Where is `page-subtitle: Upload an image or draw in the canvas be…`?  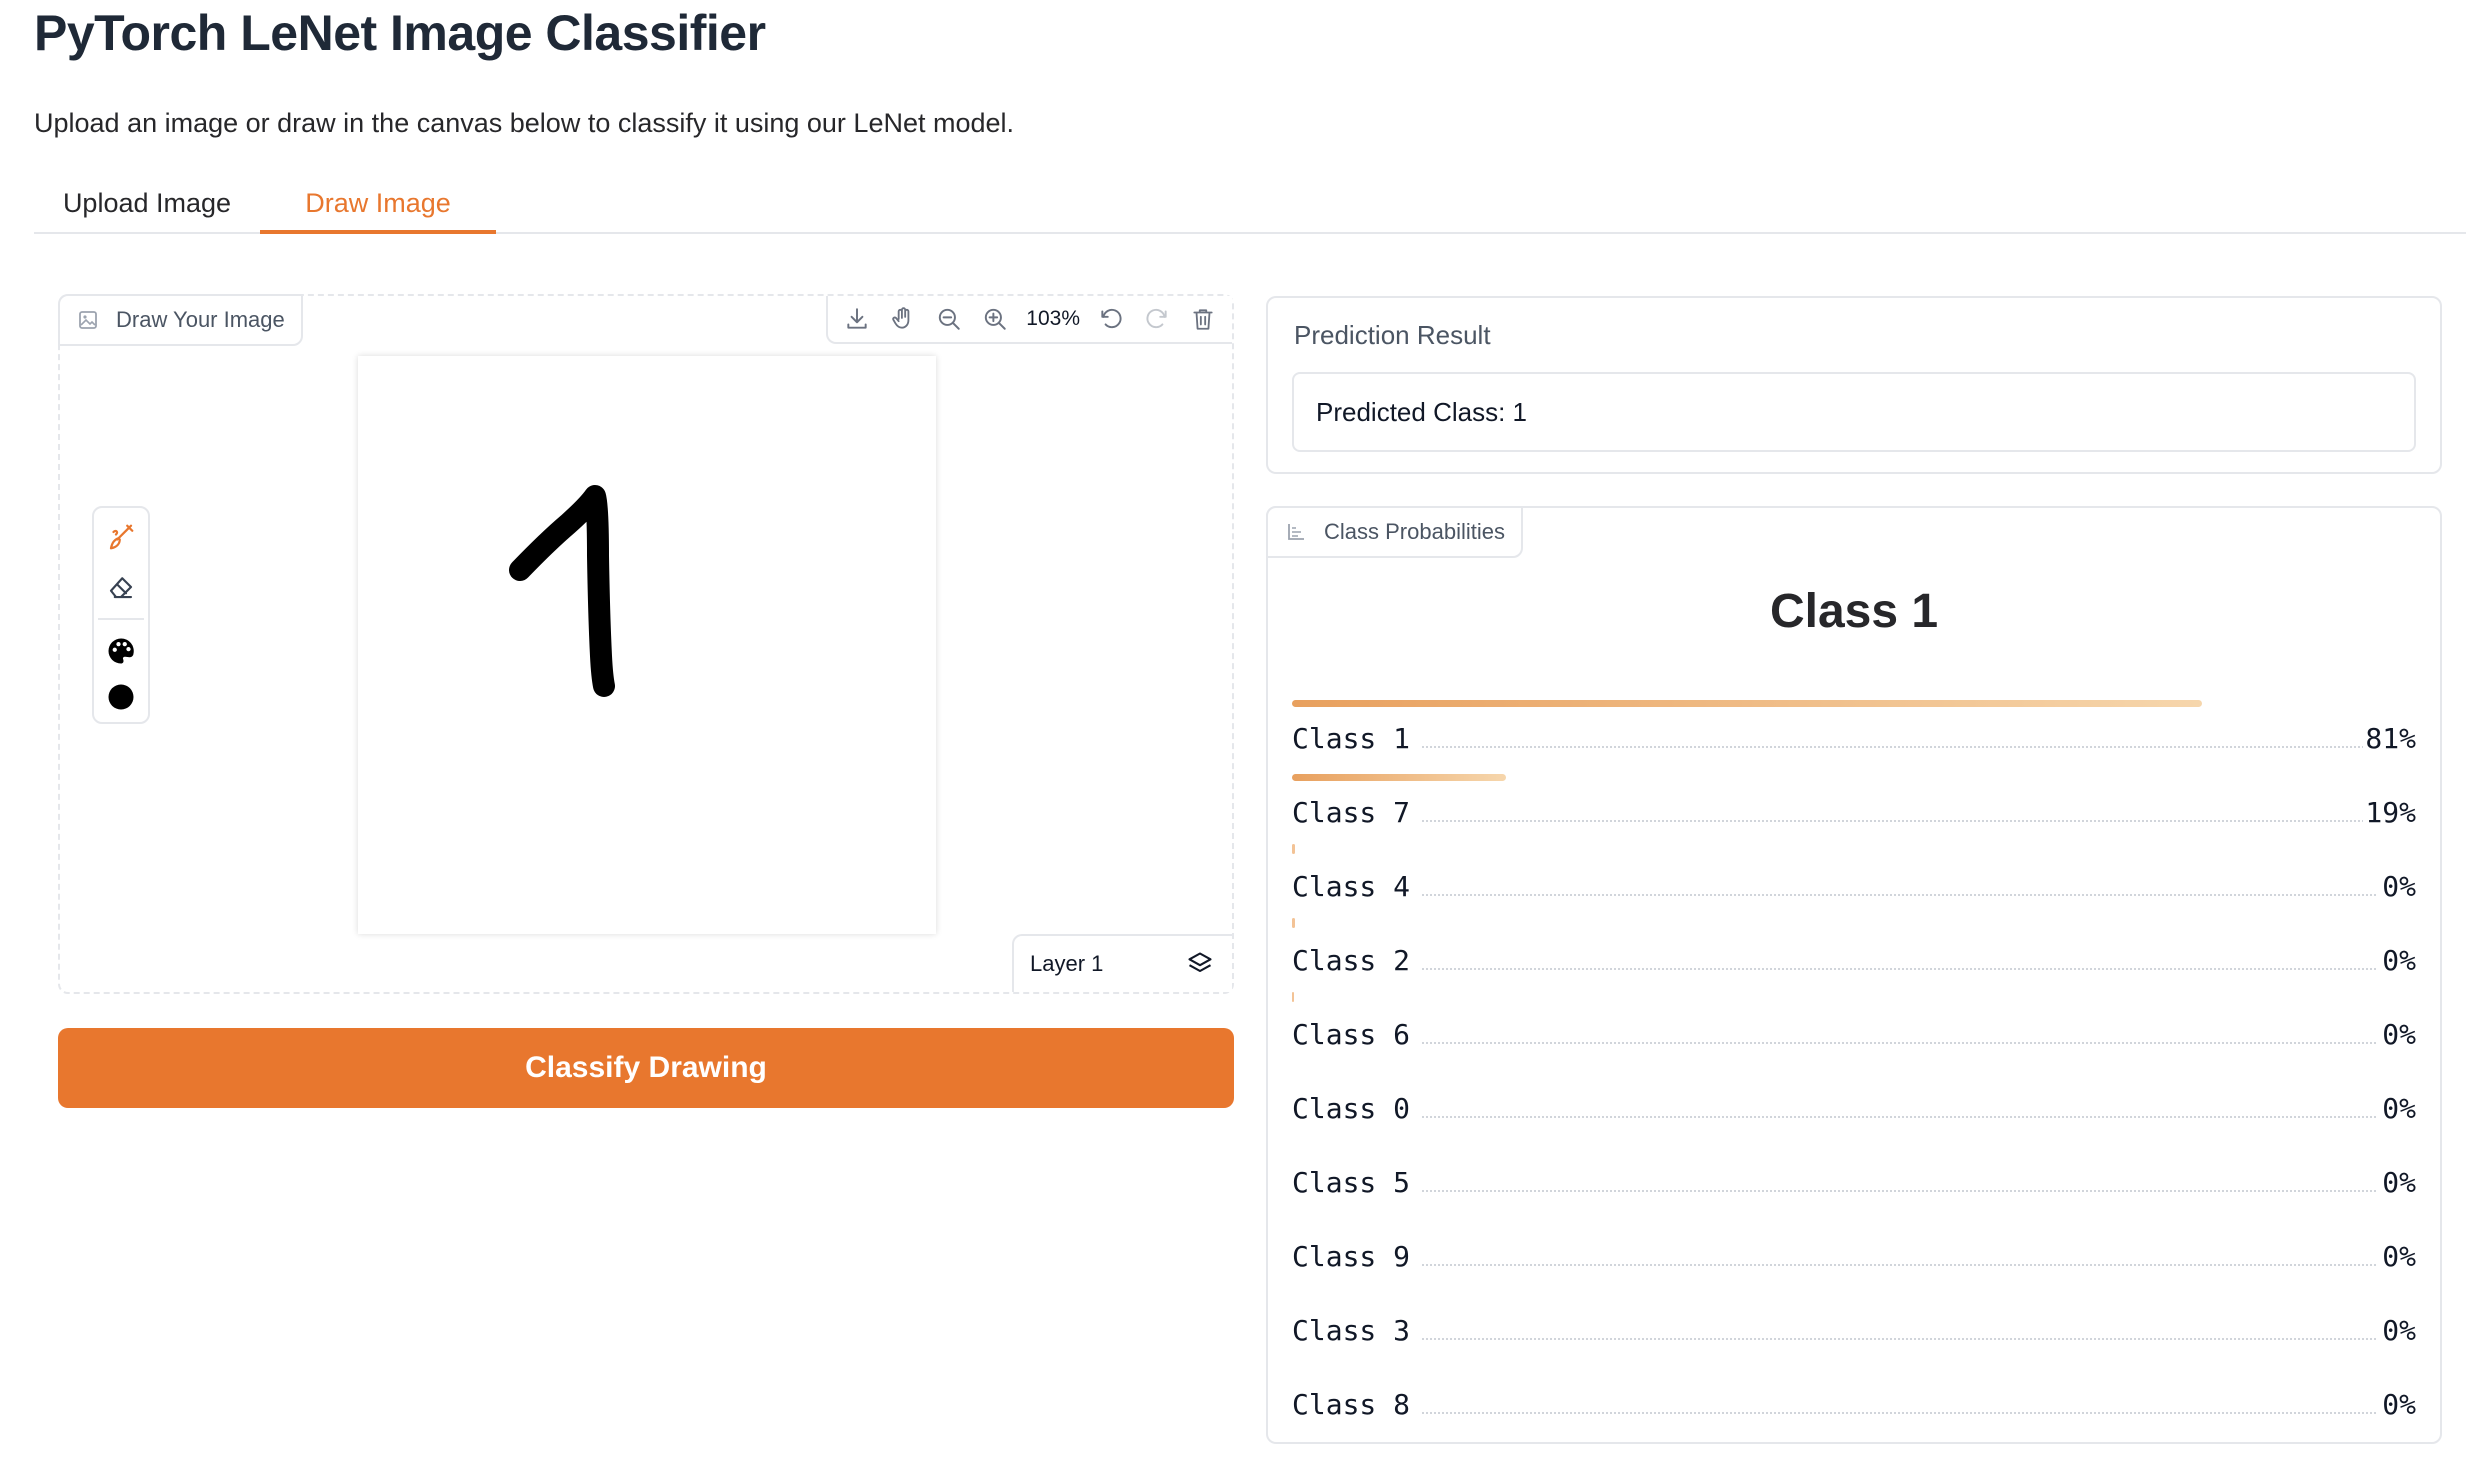
page-subtitle: Upload an image or draw in the canvas be… is located at coordinates (524, 123).